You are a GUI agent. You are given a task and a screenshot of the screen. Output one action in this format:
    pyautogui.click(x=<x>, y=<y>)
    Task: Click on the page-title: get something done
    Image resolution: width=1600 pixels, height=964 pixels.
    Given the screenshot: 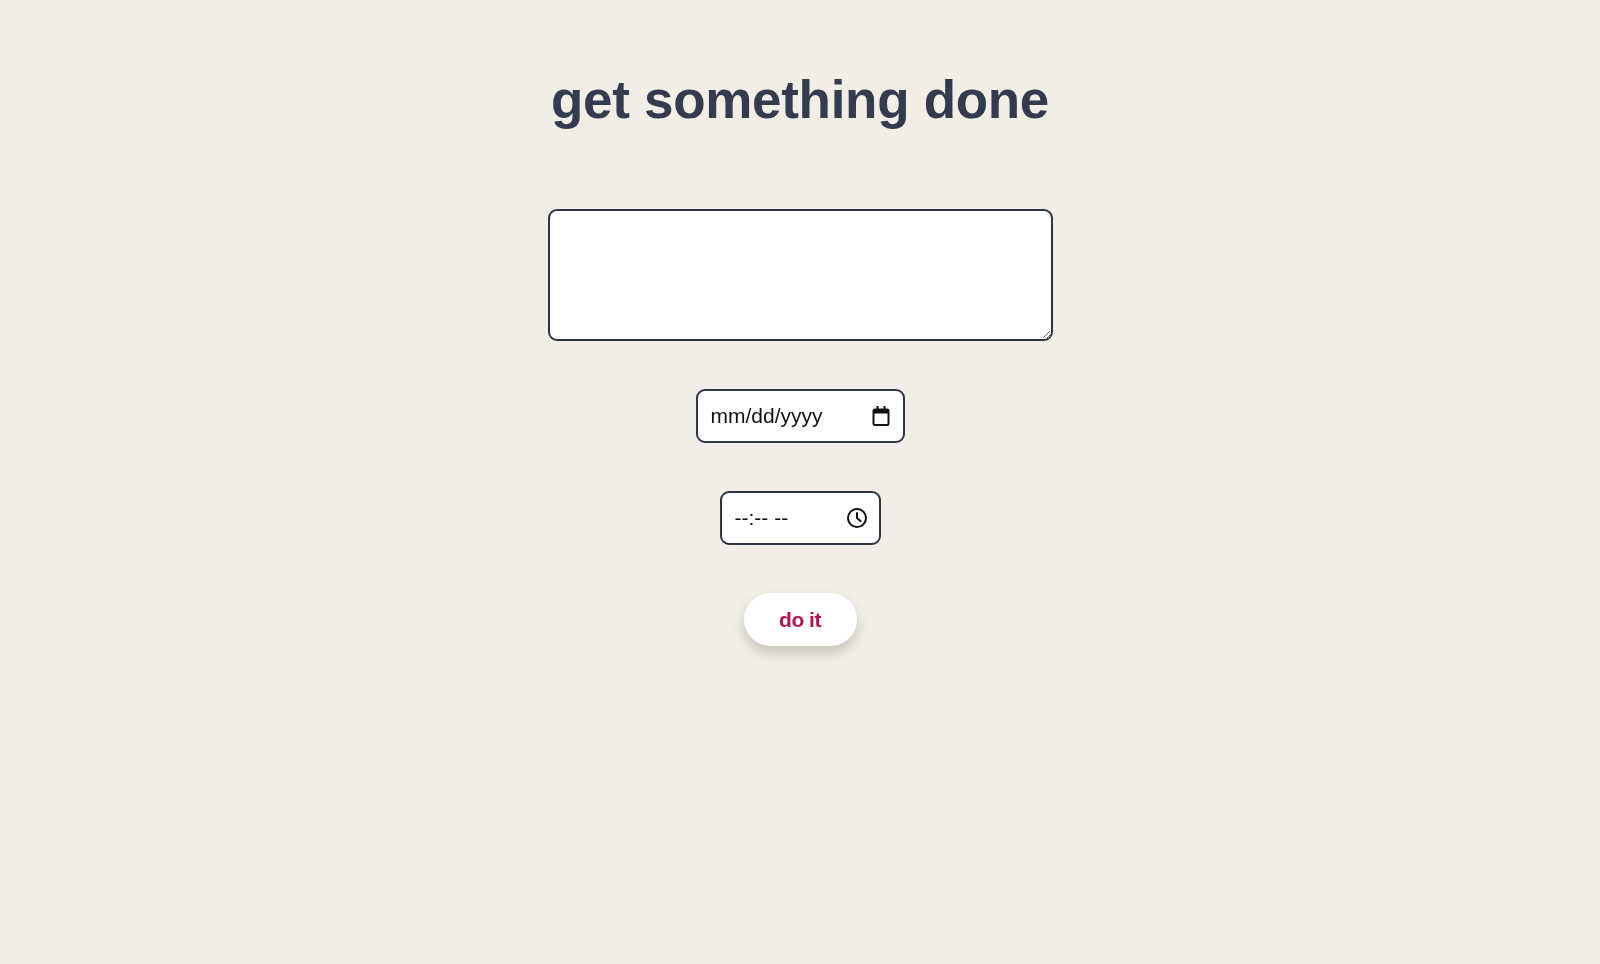 What is the action you would take?
    pyautogui.click(x=800, y=100)
    